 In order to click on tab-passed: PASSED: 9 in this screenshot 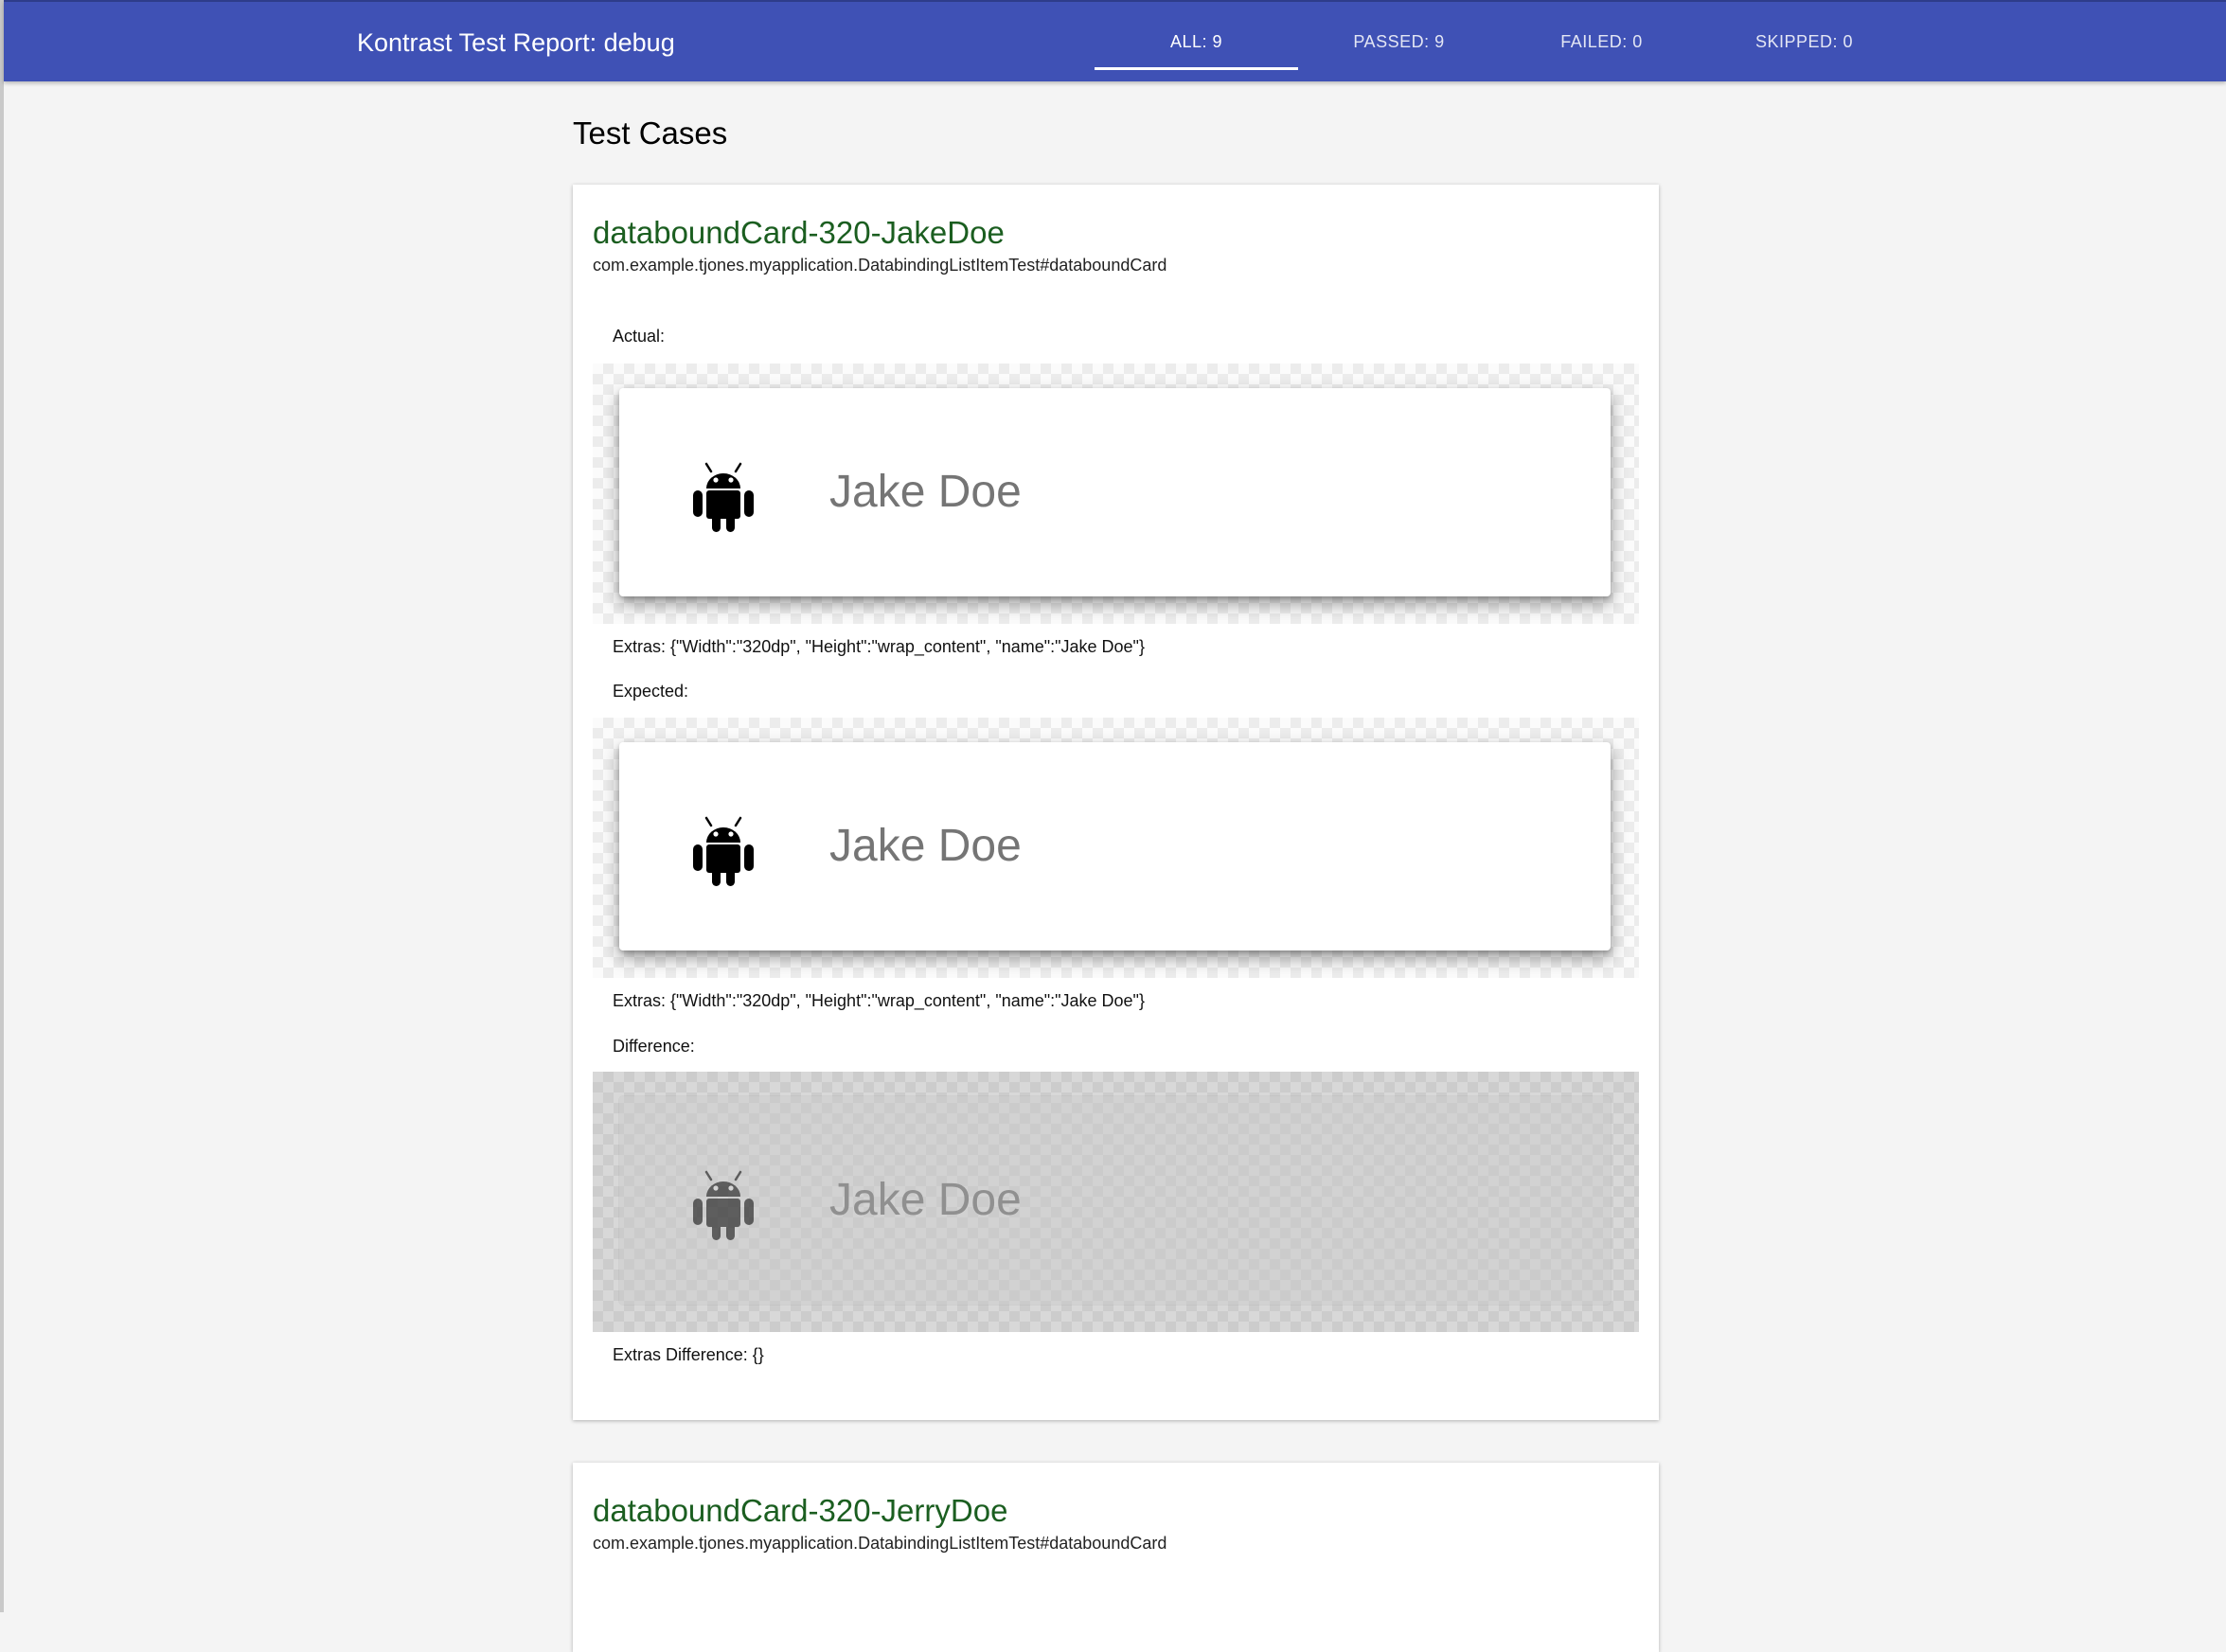, I will do `click(1399, 41)`.